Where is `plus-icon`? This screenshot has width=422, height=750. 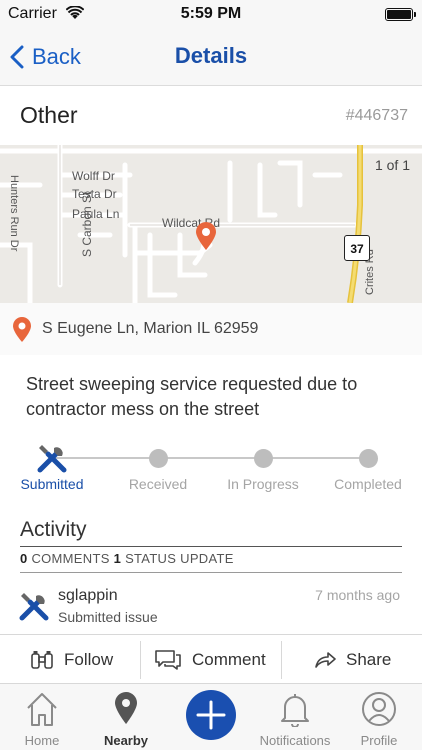 plus-icon is located at coordinates (211, 715).